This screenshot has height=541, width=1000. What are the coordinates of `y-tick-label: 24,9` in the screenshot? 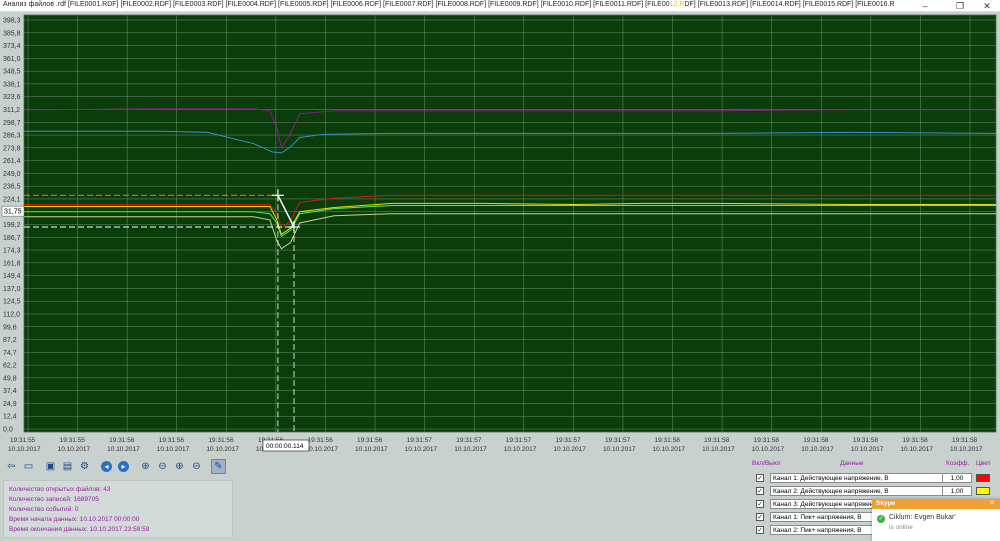 It's located at (10, 404).